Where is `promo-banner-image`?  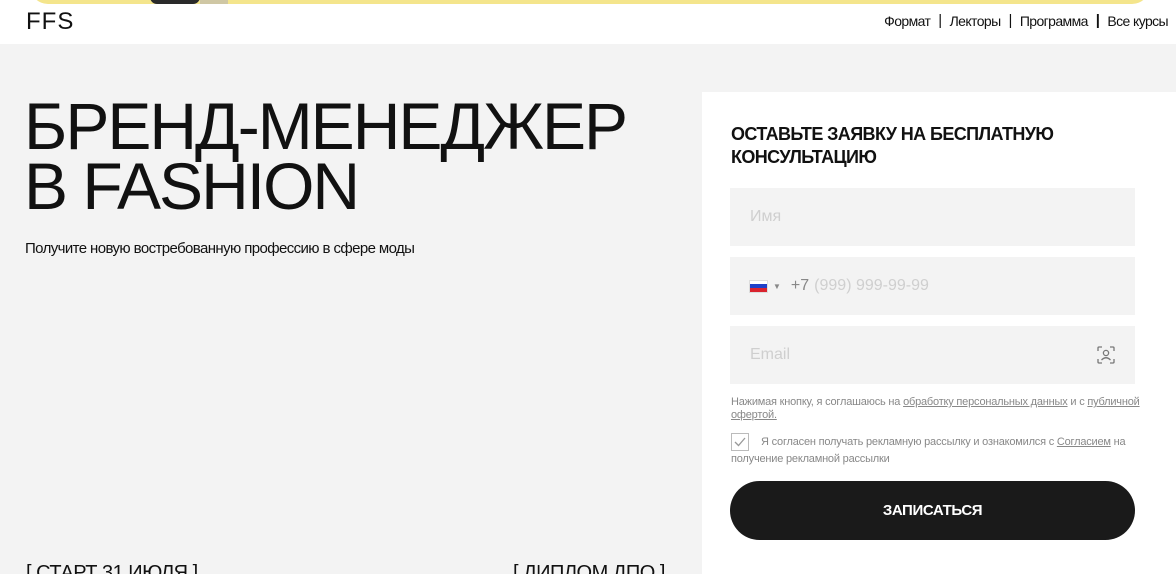
promo-banner-image is located at coordinates (175, 2).